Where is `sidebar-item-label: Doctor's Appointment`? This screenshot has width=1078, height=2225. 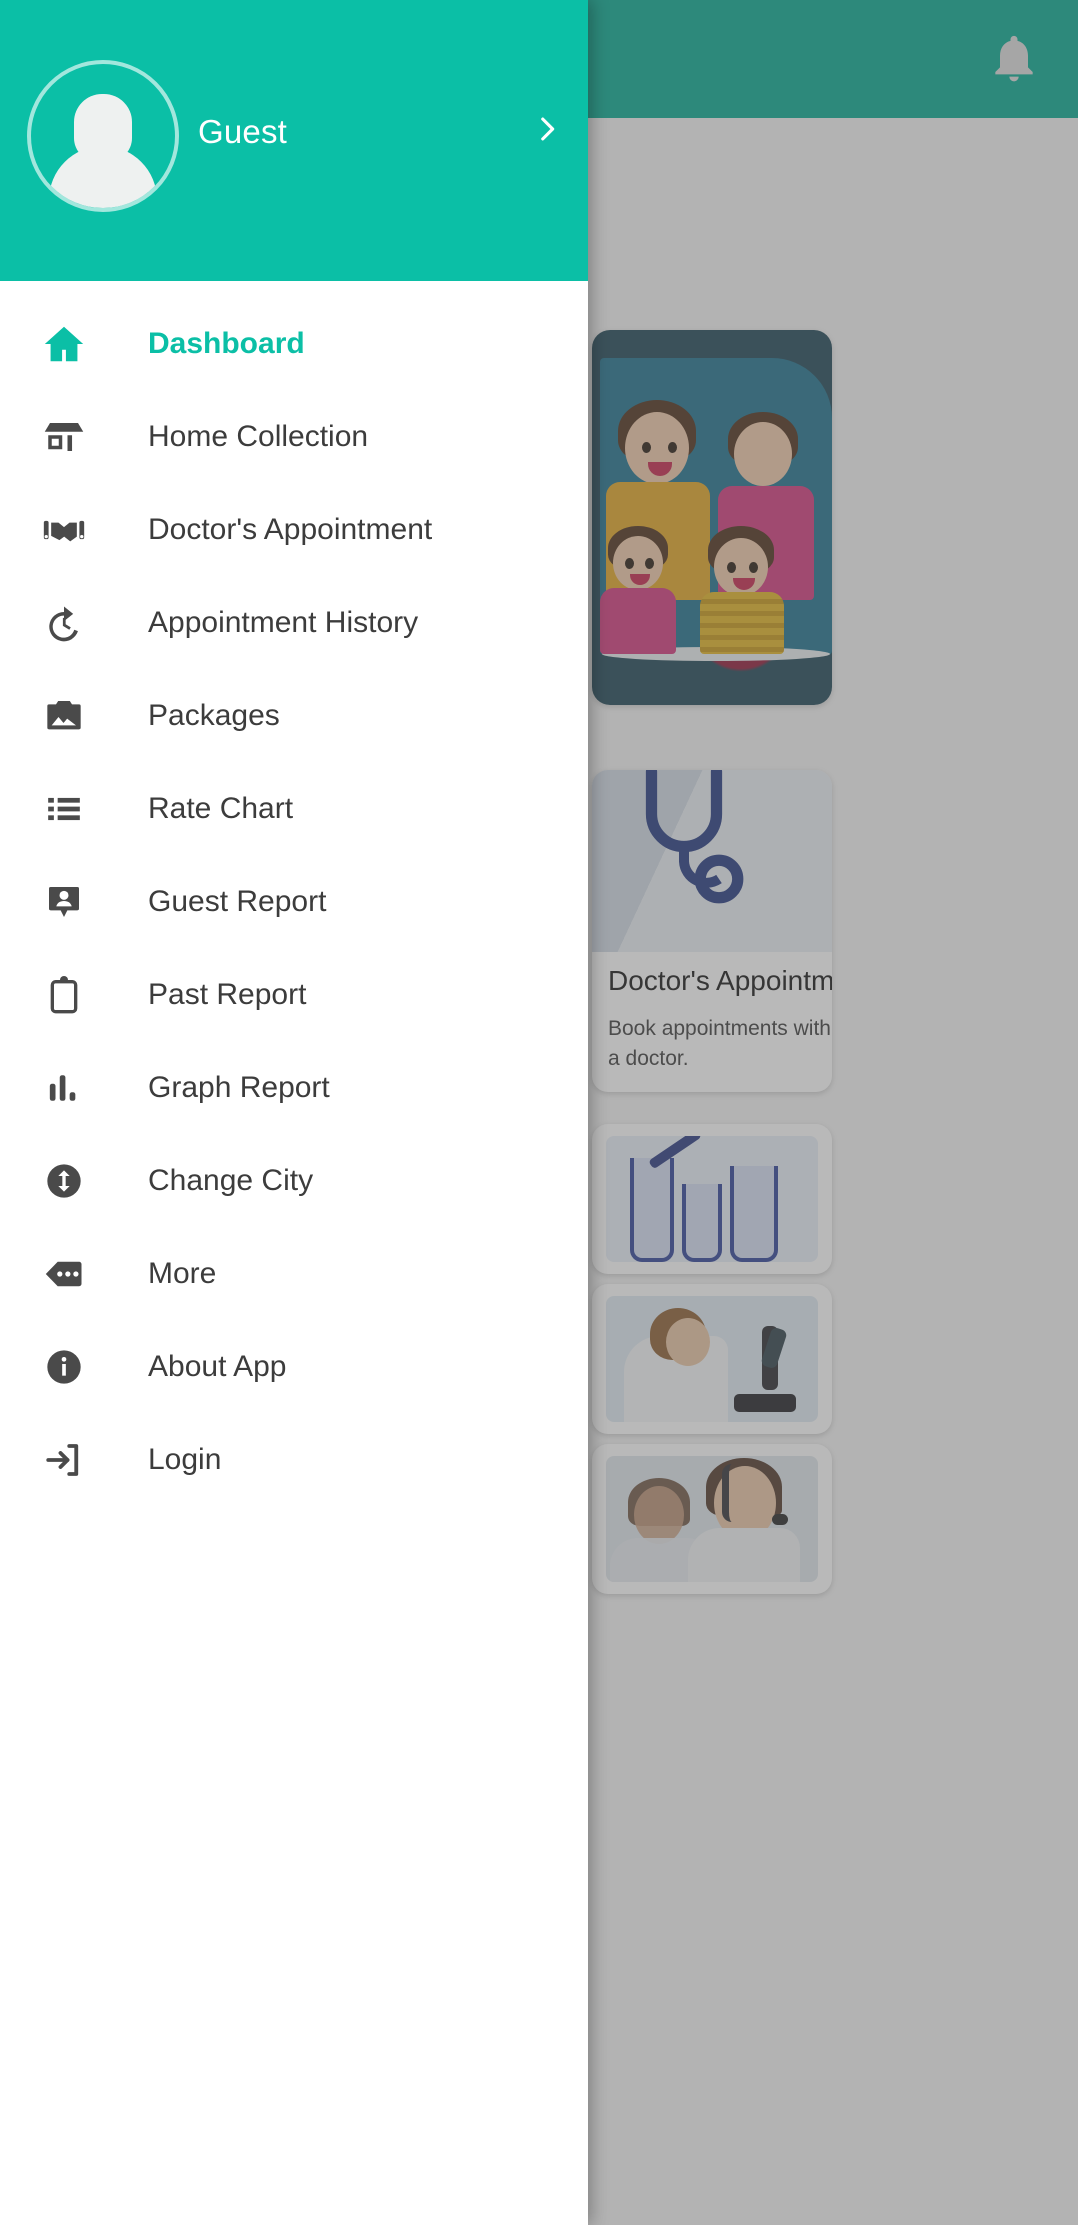
sidebar-item-label: Doctor's Appointment is located at coordinates (290, 529).